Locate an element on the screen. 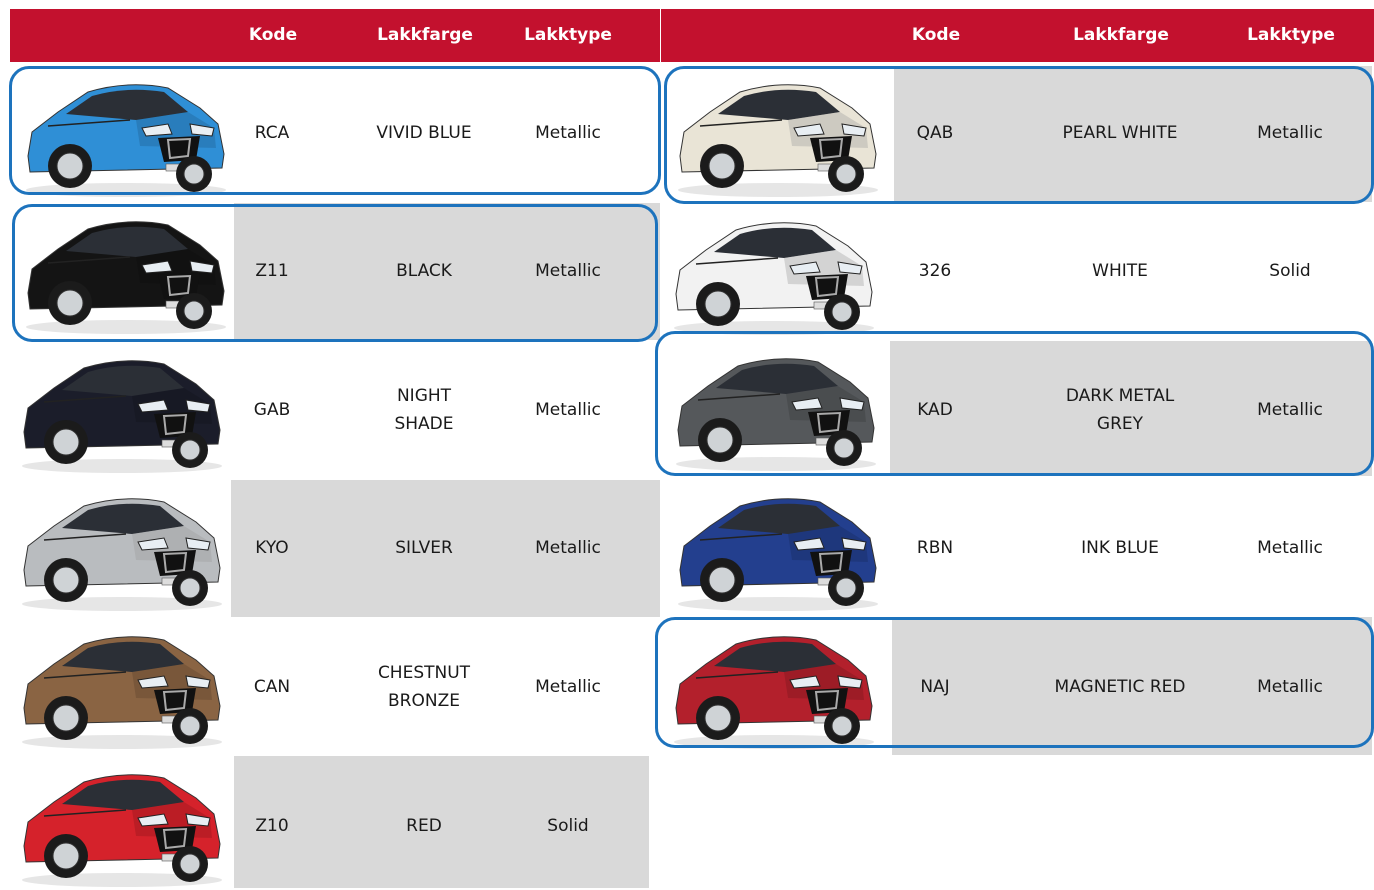 Image resolution: width=1374 pixels, height=890 pixels. car-image-silver is located at coordinates (121, 548).